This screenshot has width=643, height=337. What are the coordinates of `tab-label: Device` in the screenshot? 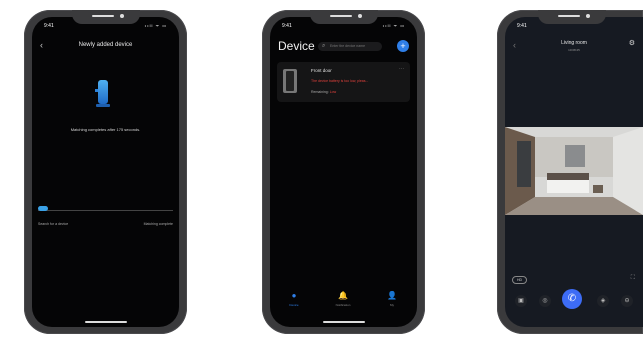 It's located at (294, 305).